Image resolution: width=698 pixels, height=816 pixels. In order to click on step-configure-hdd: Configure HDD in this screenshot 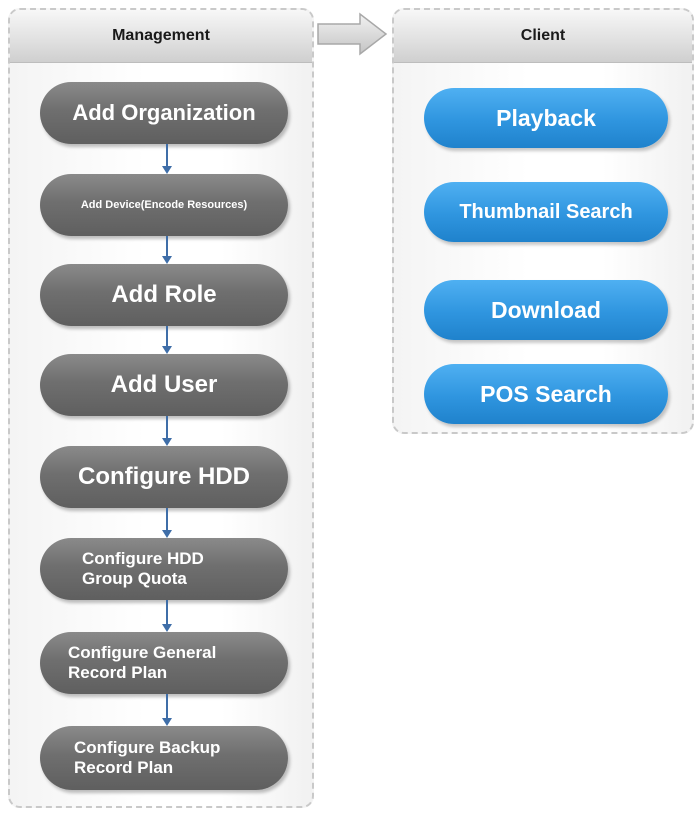, I will do `click(164, 477)`.